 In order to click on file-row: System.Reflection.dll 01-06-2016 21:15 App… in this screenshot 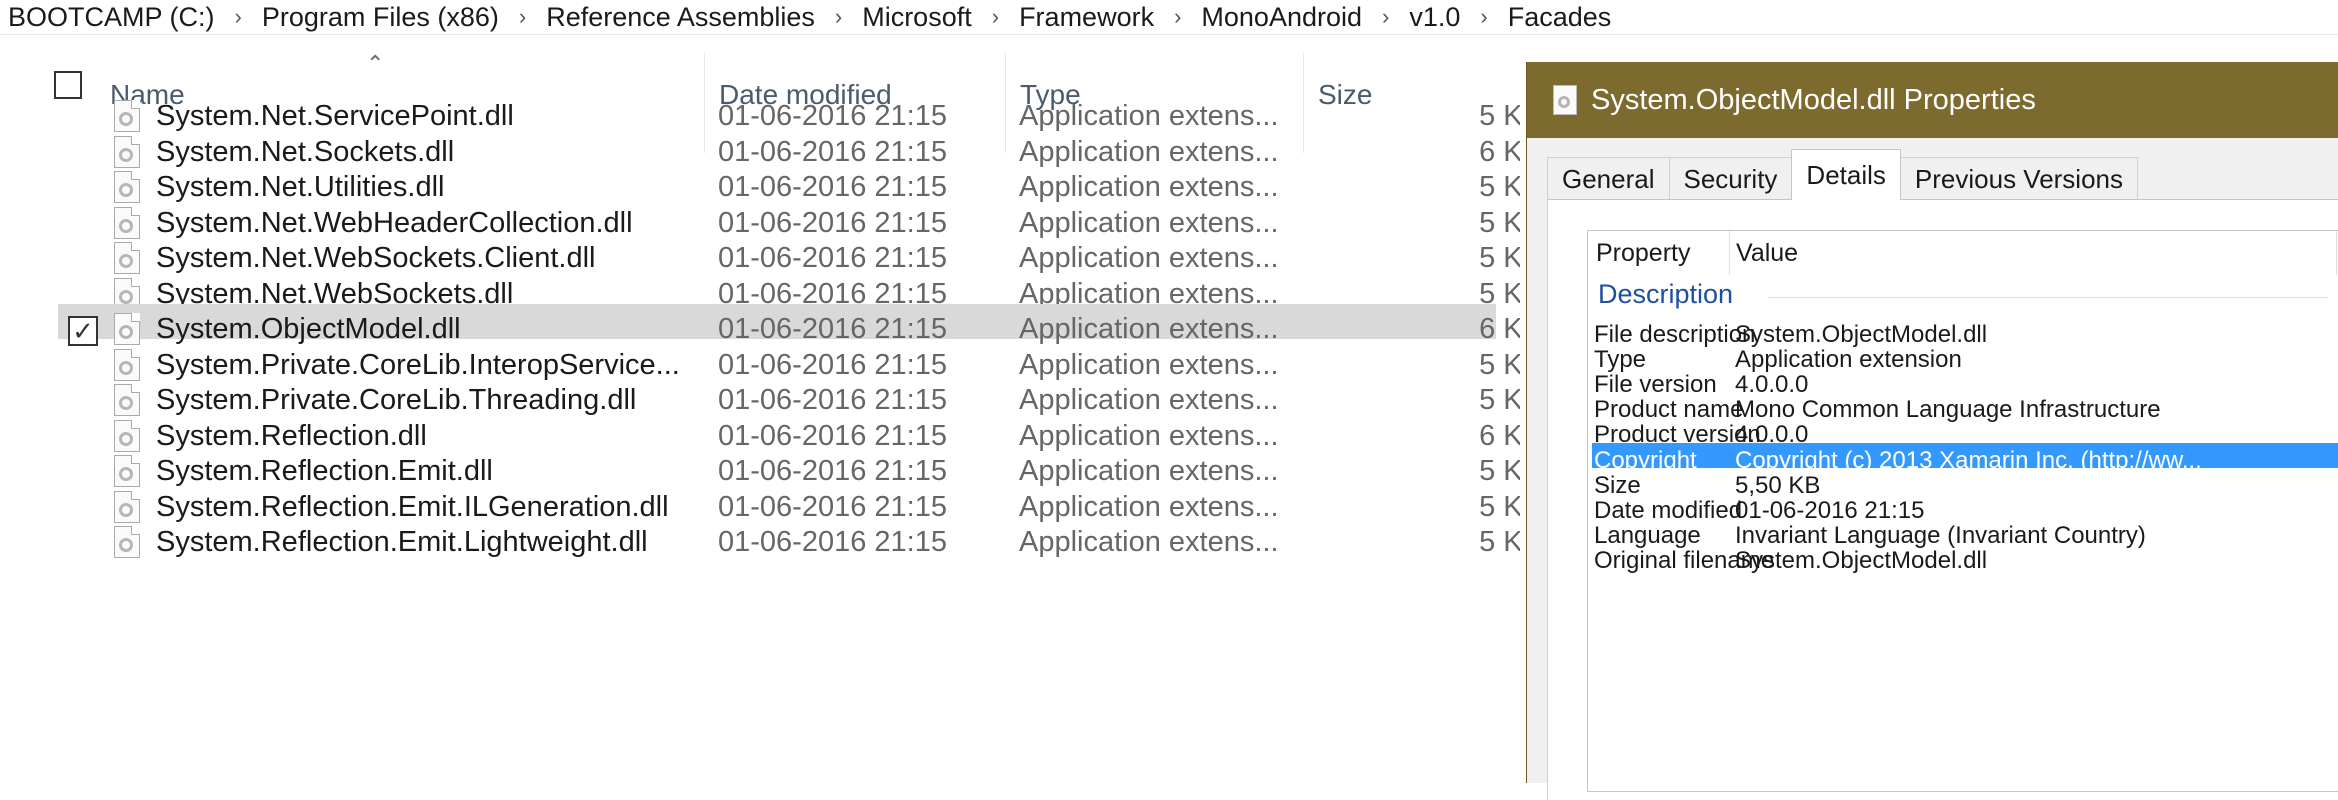, I will do `click(789, 431)`.